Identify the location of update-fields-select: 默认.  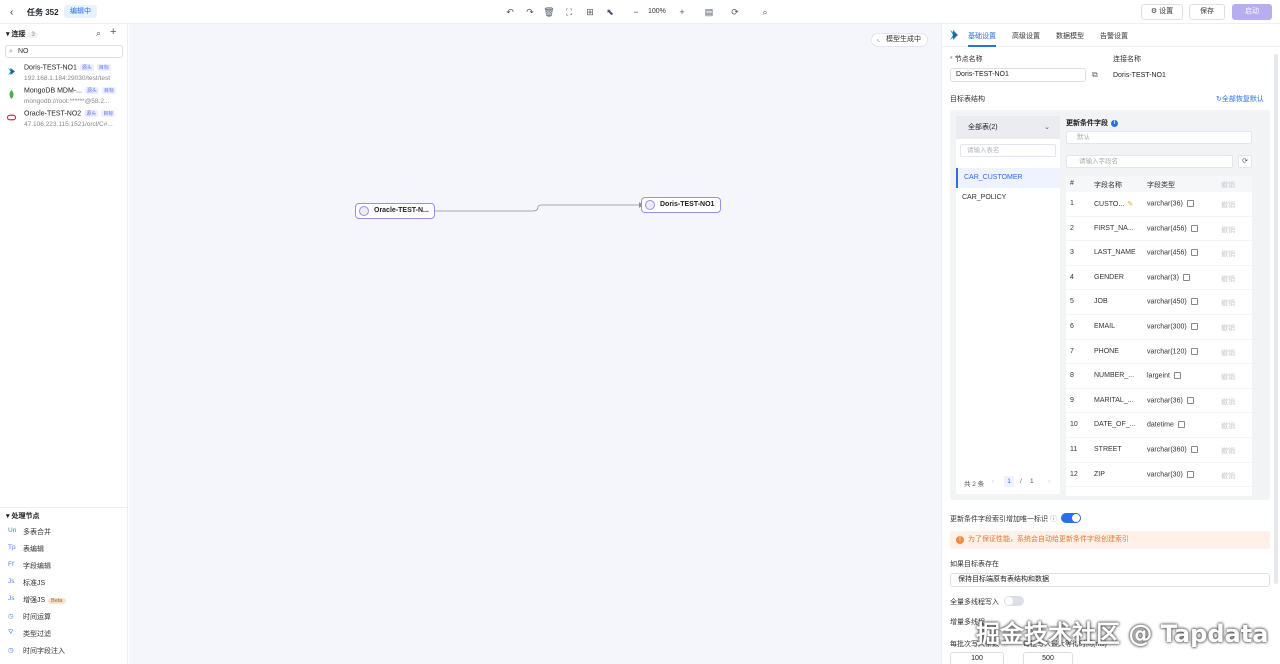
(1159, 137).